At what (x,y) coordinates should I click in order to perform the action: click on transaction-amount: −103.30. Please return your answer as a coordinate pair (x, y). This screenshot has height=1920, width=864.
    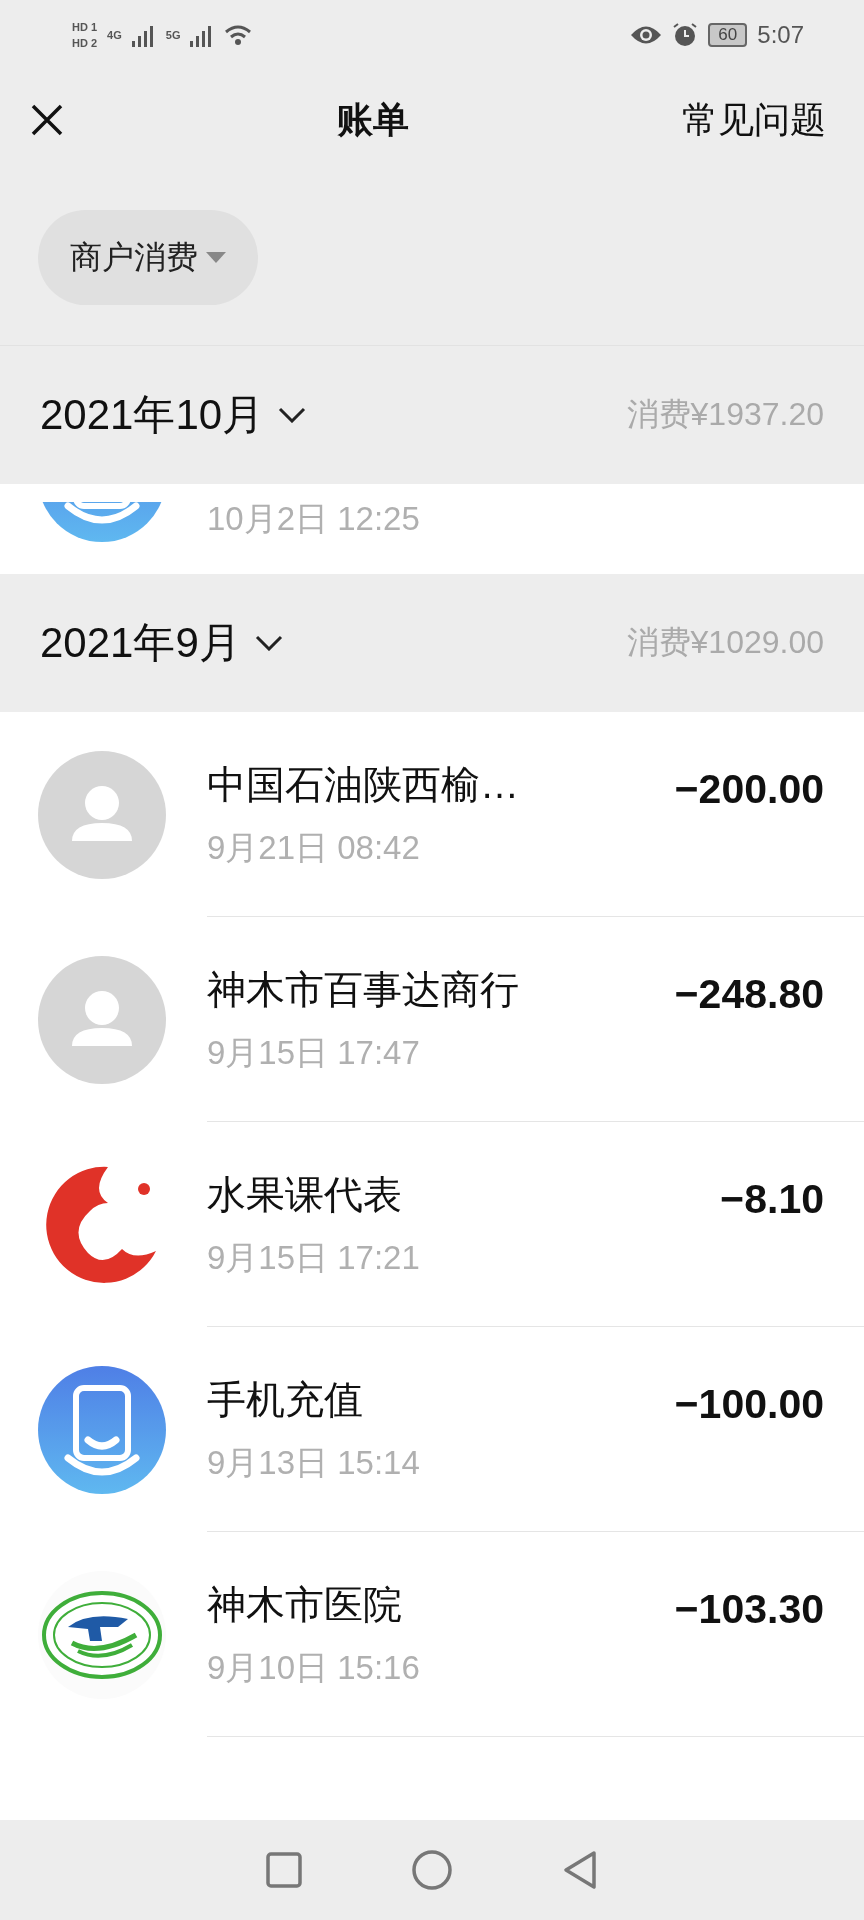
    Looking at the image, I should click on (749, 1609).